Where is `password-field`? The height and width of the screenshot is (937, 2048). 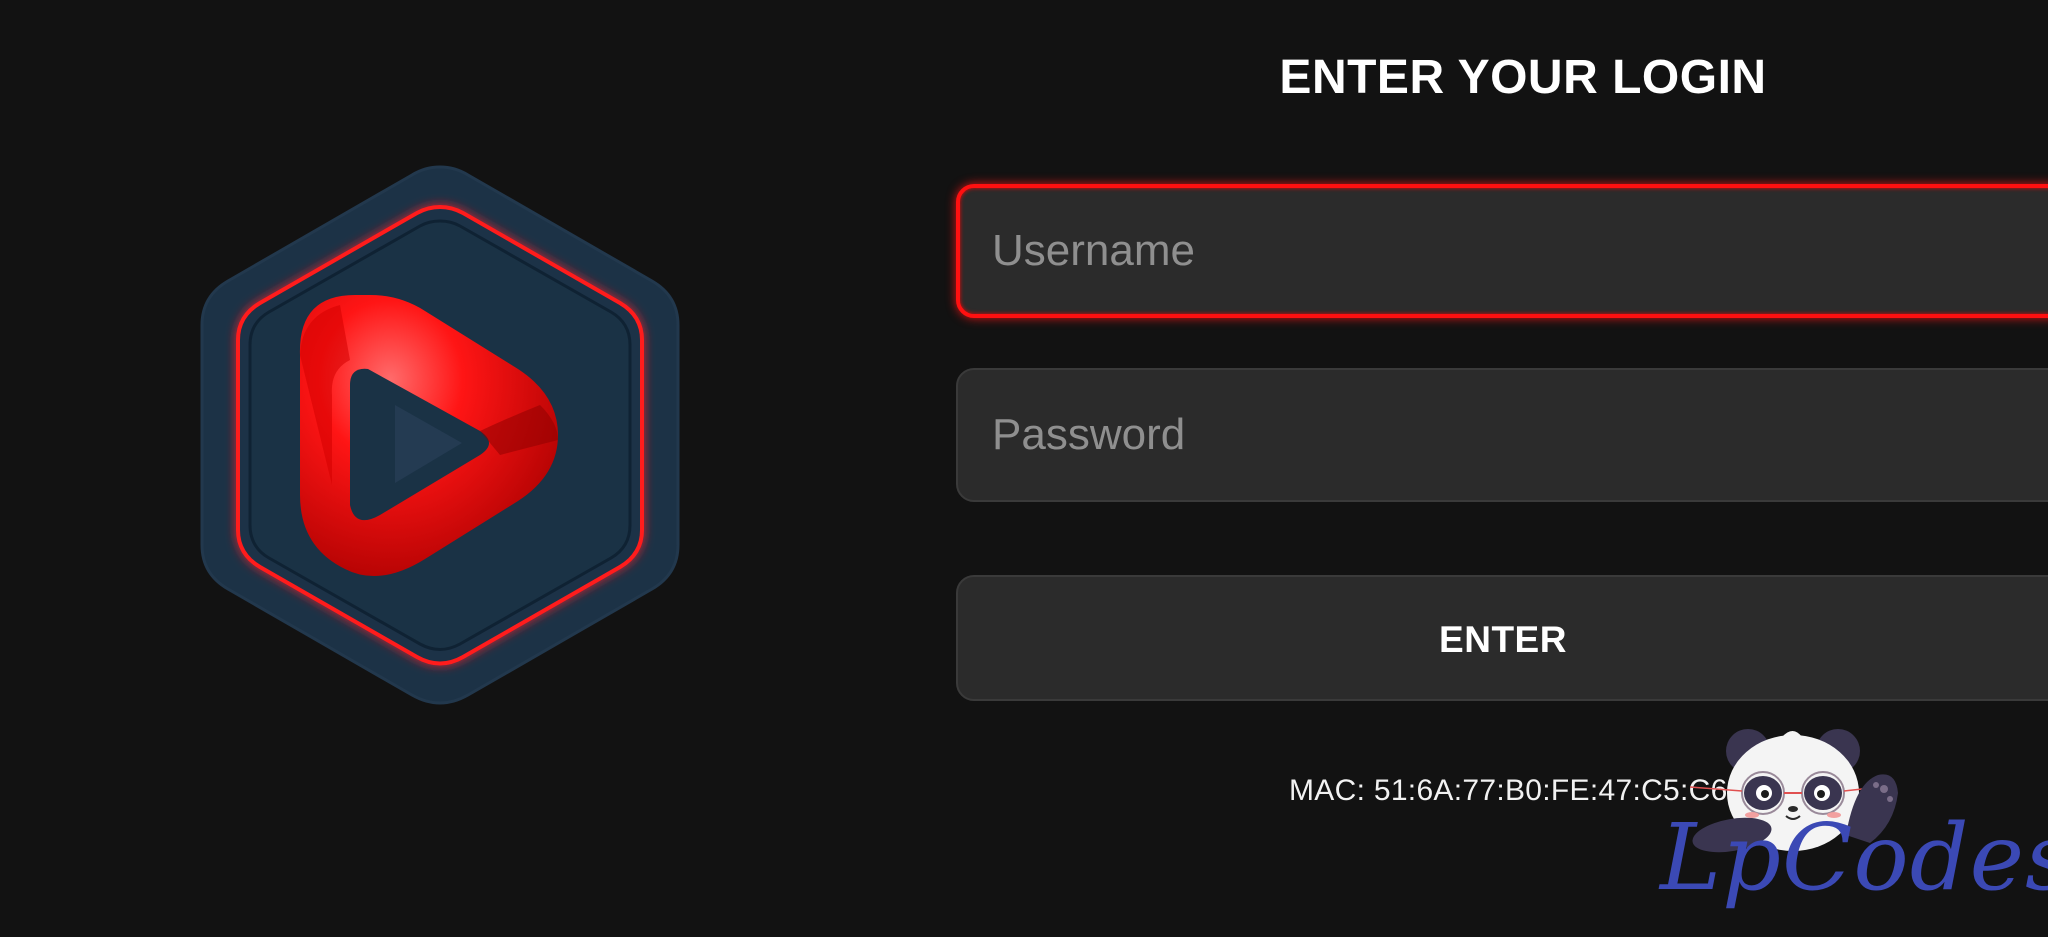
password-field is located at coordinates (1502, 435).